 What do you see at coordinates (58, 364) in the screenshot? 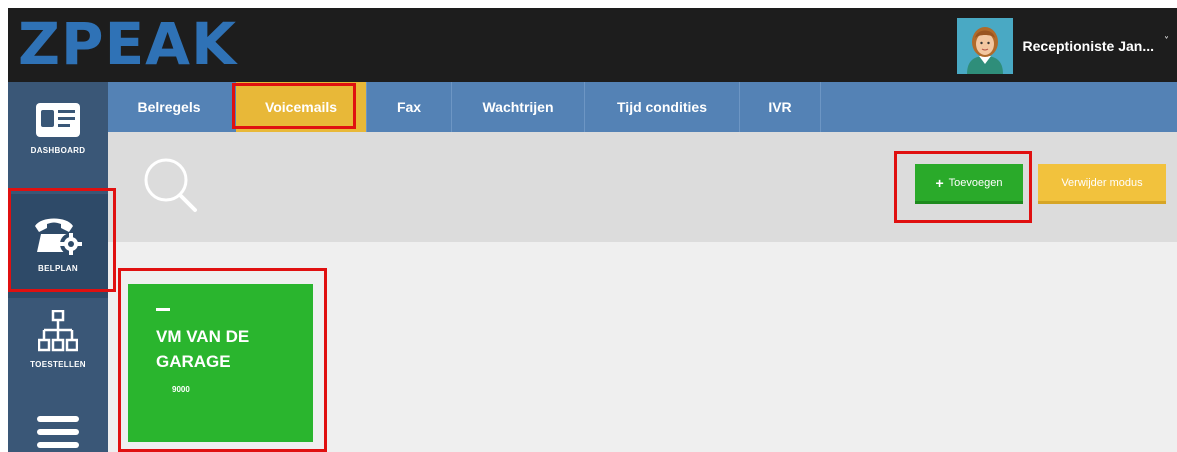
I see `sidebar-label-toestellen: TOESTELLEN` at bounding box center [58, 364].